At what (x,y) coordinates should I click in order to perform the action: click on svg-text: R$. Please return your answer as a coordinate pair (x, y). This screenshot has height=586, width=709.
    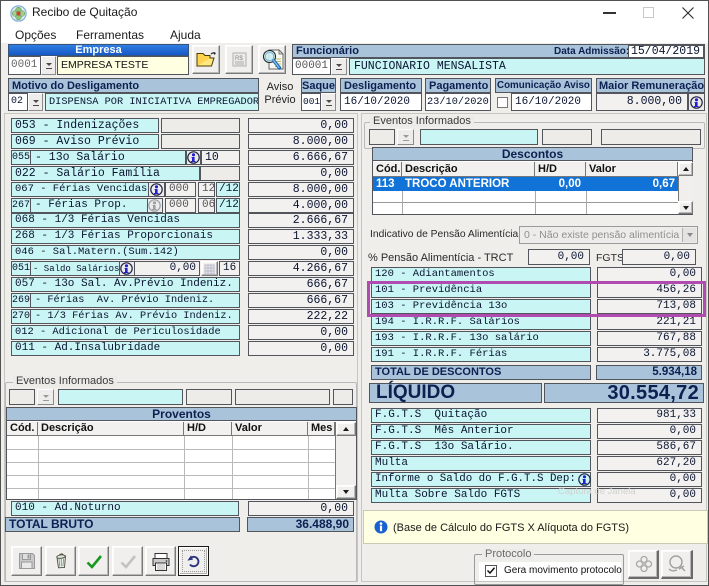
    Looking at the image, I should click on (239, 59).